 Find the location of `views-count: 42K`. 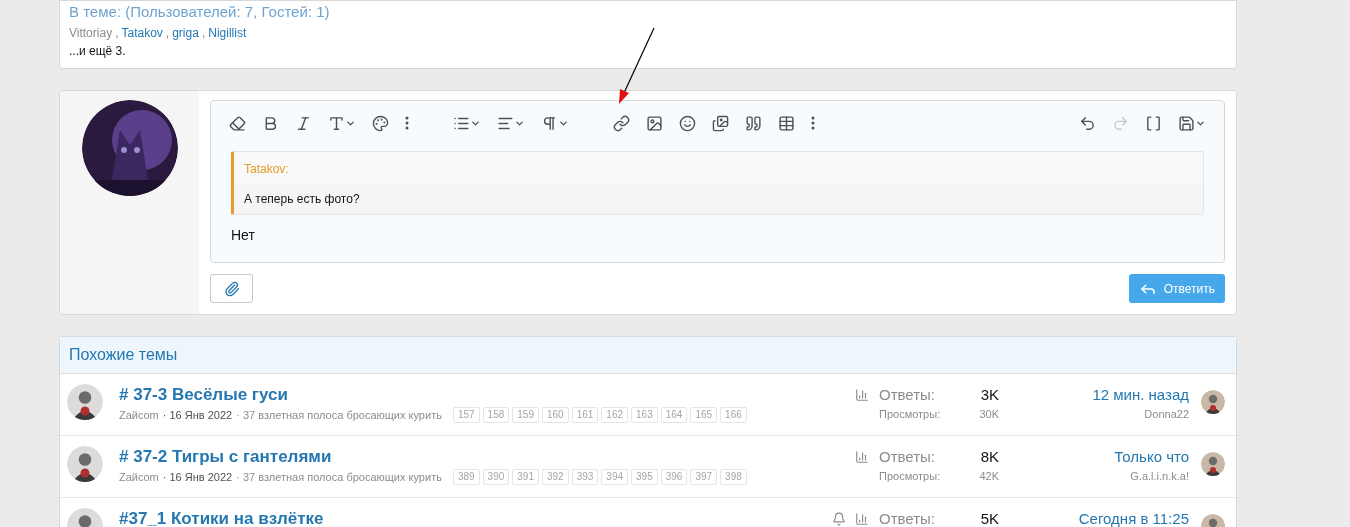

views-count: 42K is located at coordinates (989, 476).